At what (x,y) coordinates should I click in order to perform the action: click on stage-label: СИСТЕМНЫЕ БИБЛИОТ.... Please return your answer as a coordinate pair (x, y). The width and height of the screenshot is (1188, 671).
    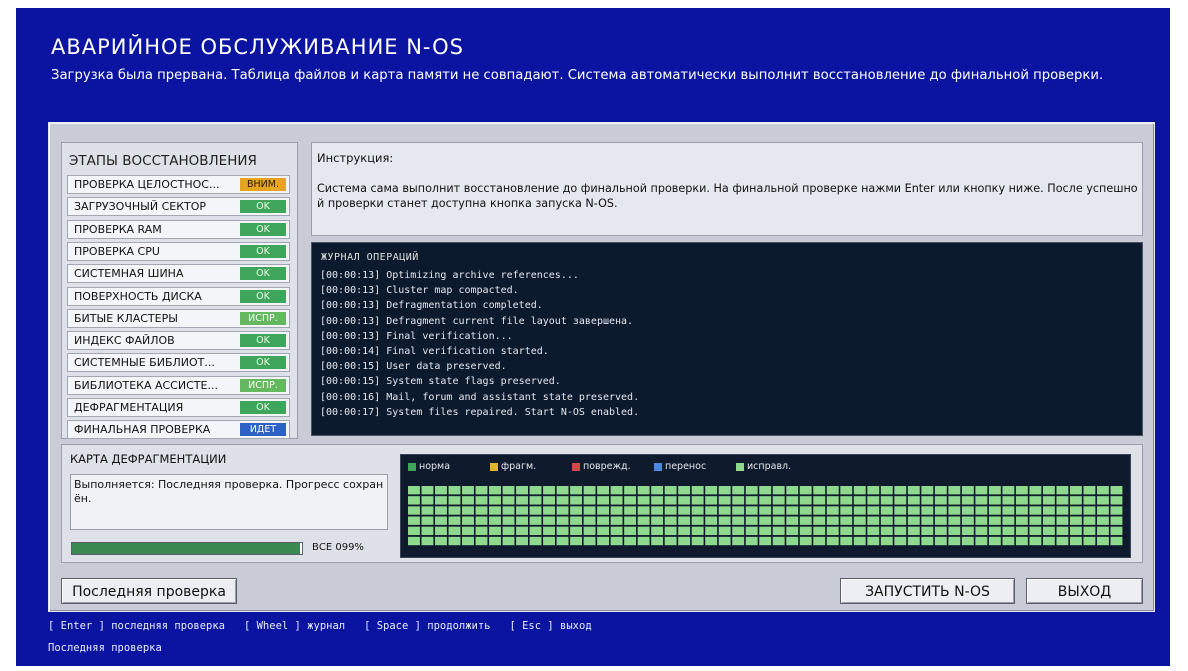
    Looking at the image, I should click on (144, 363).